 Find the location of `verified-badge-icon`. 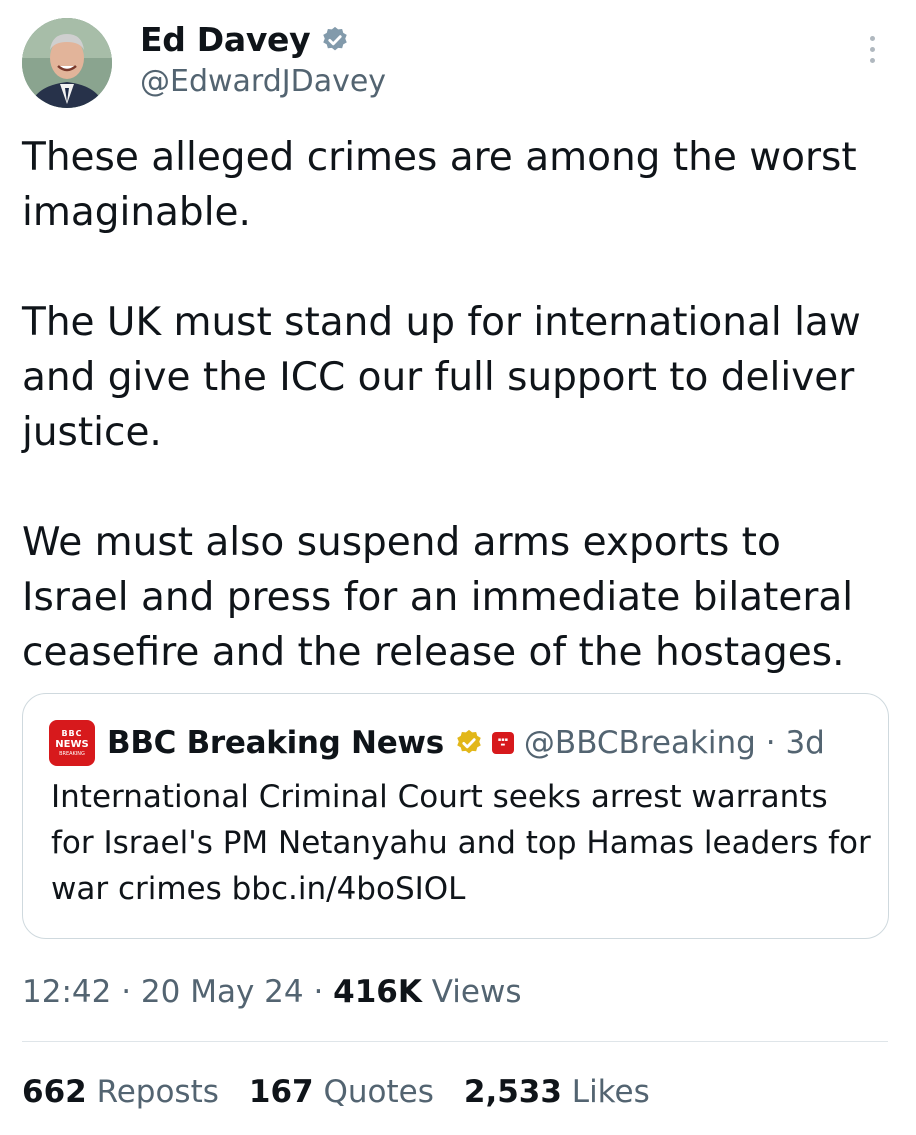

verified-badge-icon is located at coordinates (335, 40).